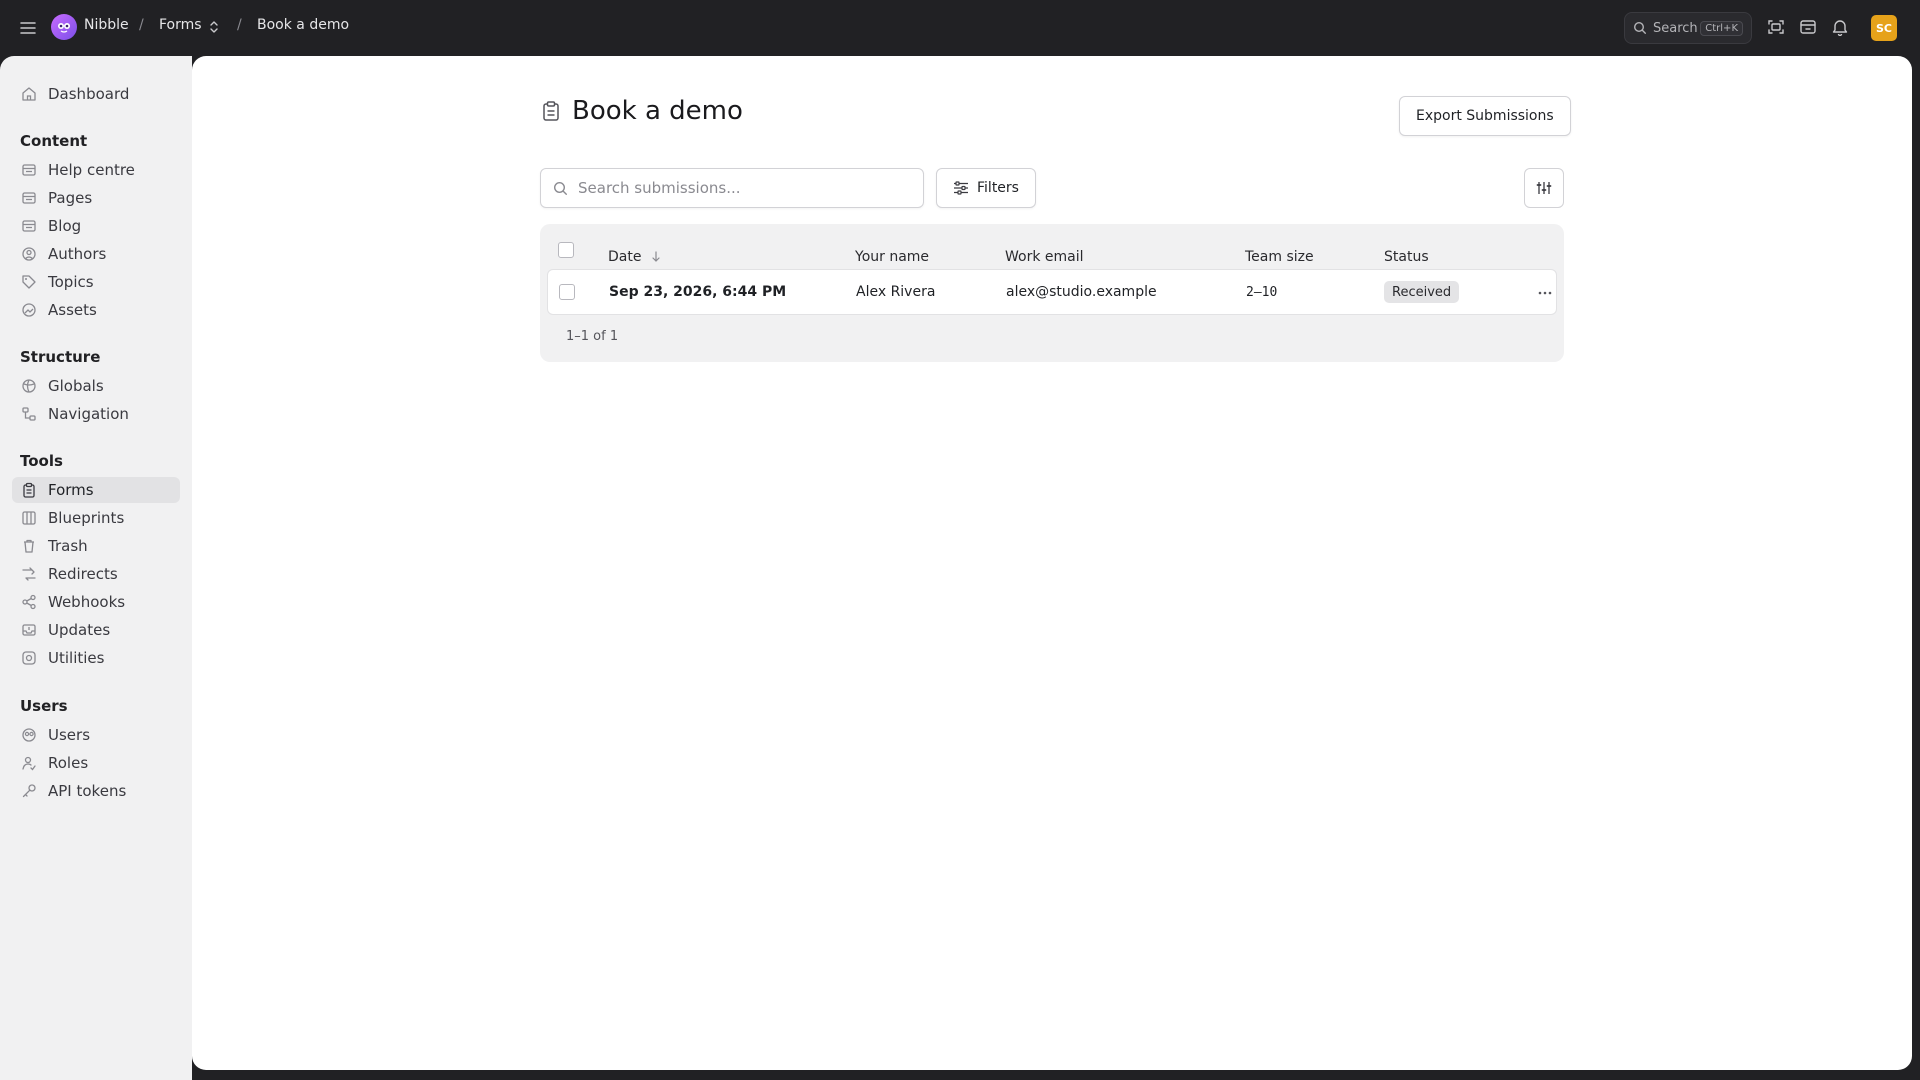 The image size is (1920, 1080). What do you see at coordinates (1044, 257) in the screenshot?
I see `column-header-work-email: Work email` at bounding box center [1044, 257].